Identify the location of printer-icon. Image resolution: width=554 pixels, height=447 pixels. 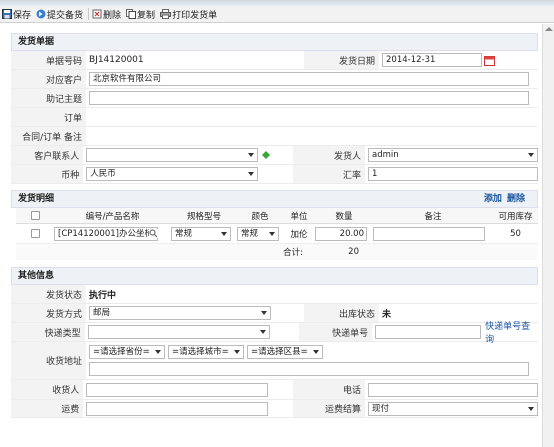
(166, 14).